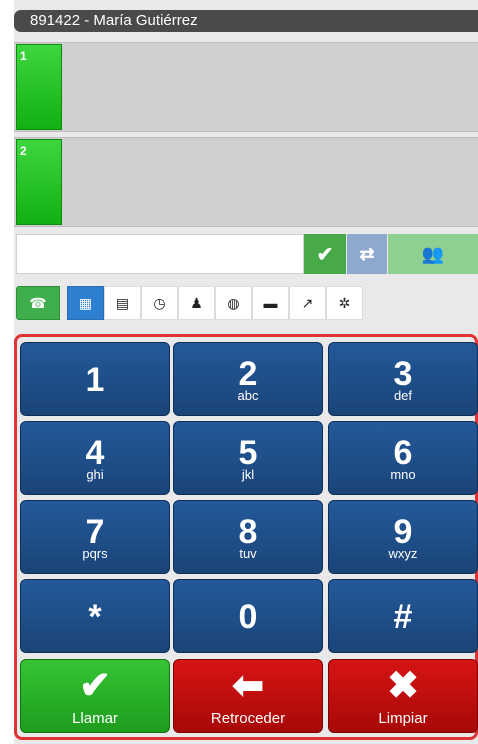 This screenshot has height=744, width=478. I want to click on call-button: ✔ Llamar, so click(95, 696).